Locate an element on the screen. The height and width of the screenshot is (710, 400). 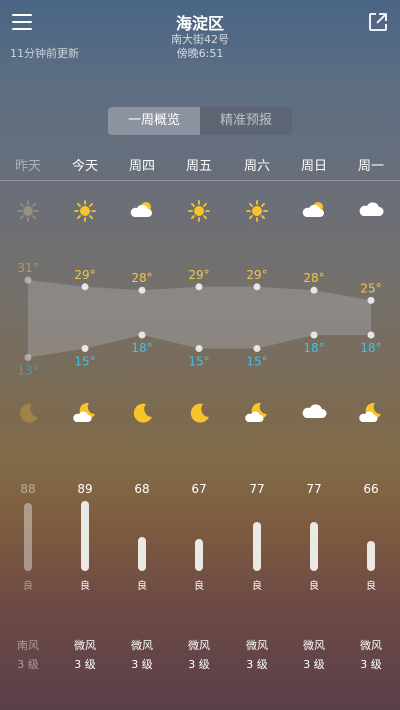
aqi-value: 88 is located at coordinates (28, 489).